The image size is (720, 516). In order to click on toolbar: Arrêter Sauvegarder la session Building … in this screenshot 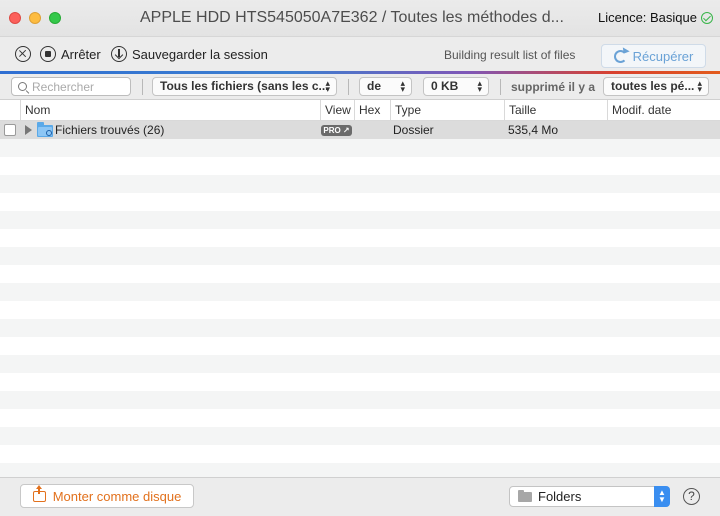, I will do `click(360, 54)`.